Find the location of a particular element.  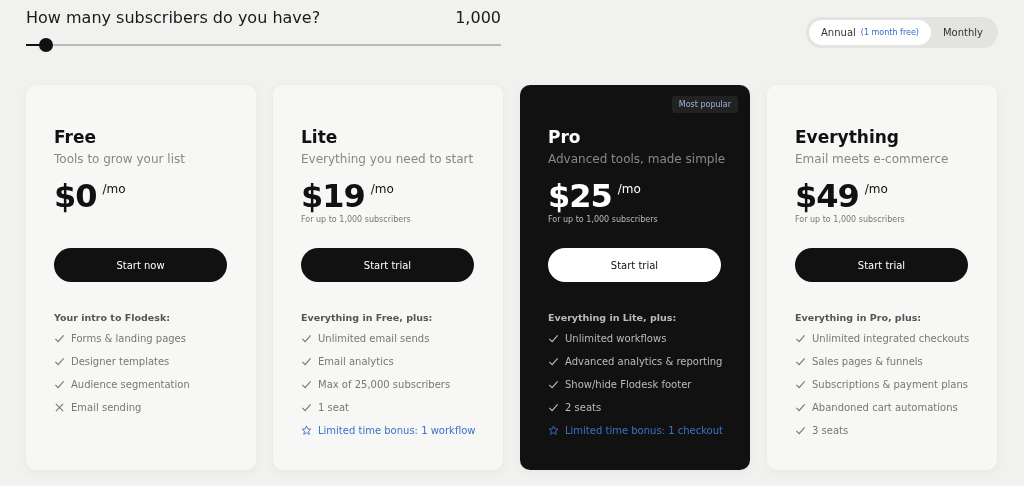

feature-text: Forms & landing pages is located at coordinates (128, 338).